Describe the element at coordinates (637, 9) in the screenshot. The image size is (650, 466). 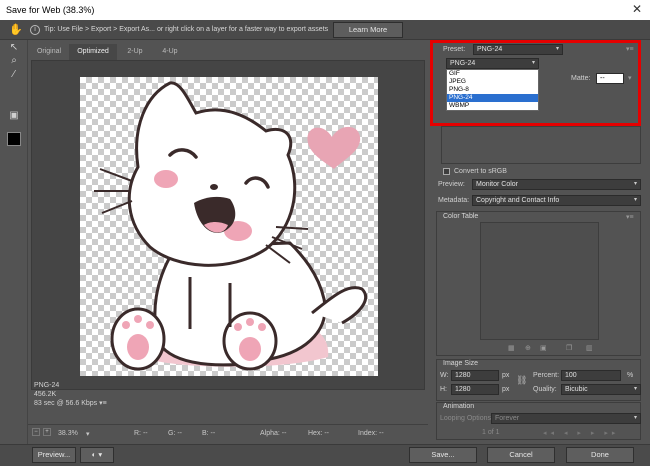
I see `close-icon: ✕` at that location.